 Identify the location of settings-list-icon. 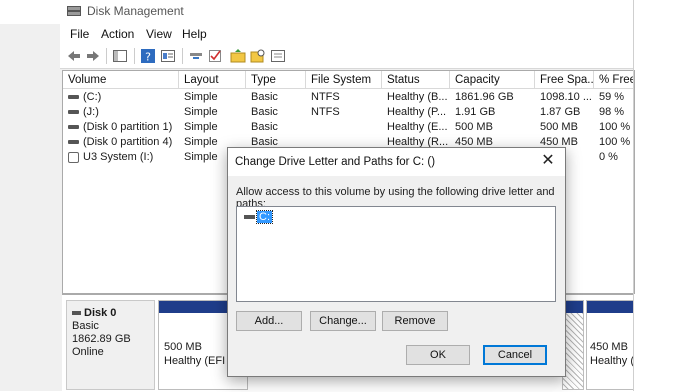
(278, 56).